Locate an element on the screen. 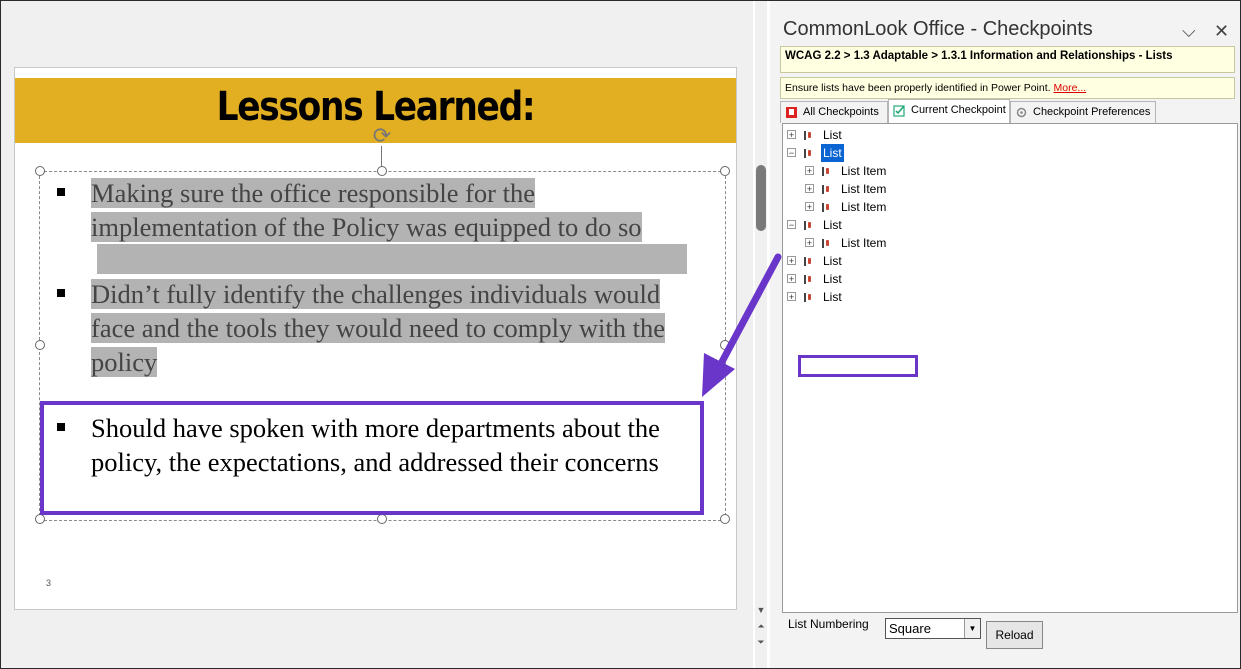 The width and height of the screenshot is (1241, 669). rotate-handle-icon: ⟳ is located at coordinates (382, 136).